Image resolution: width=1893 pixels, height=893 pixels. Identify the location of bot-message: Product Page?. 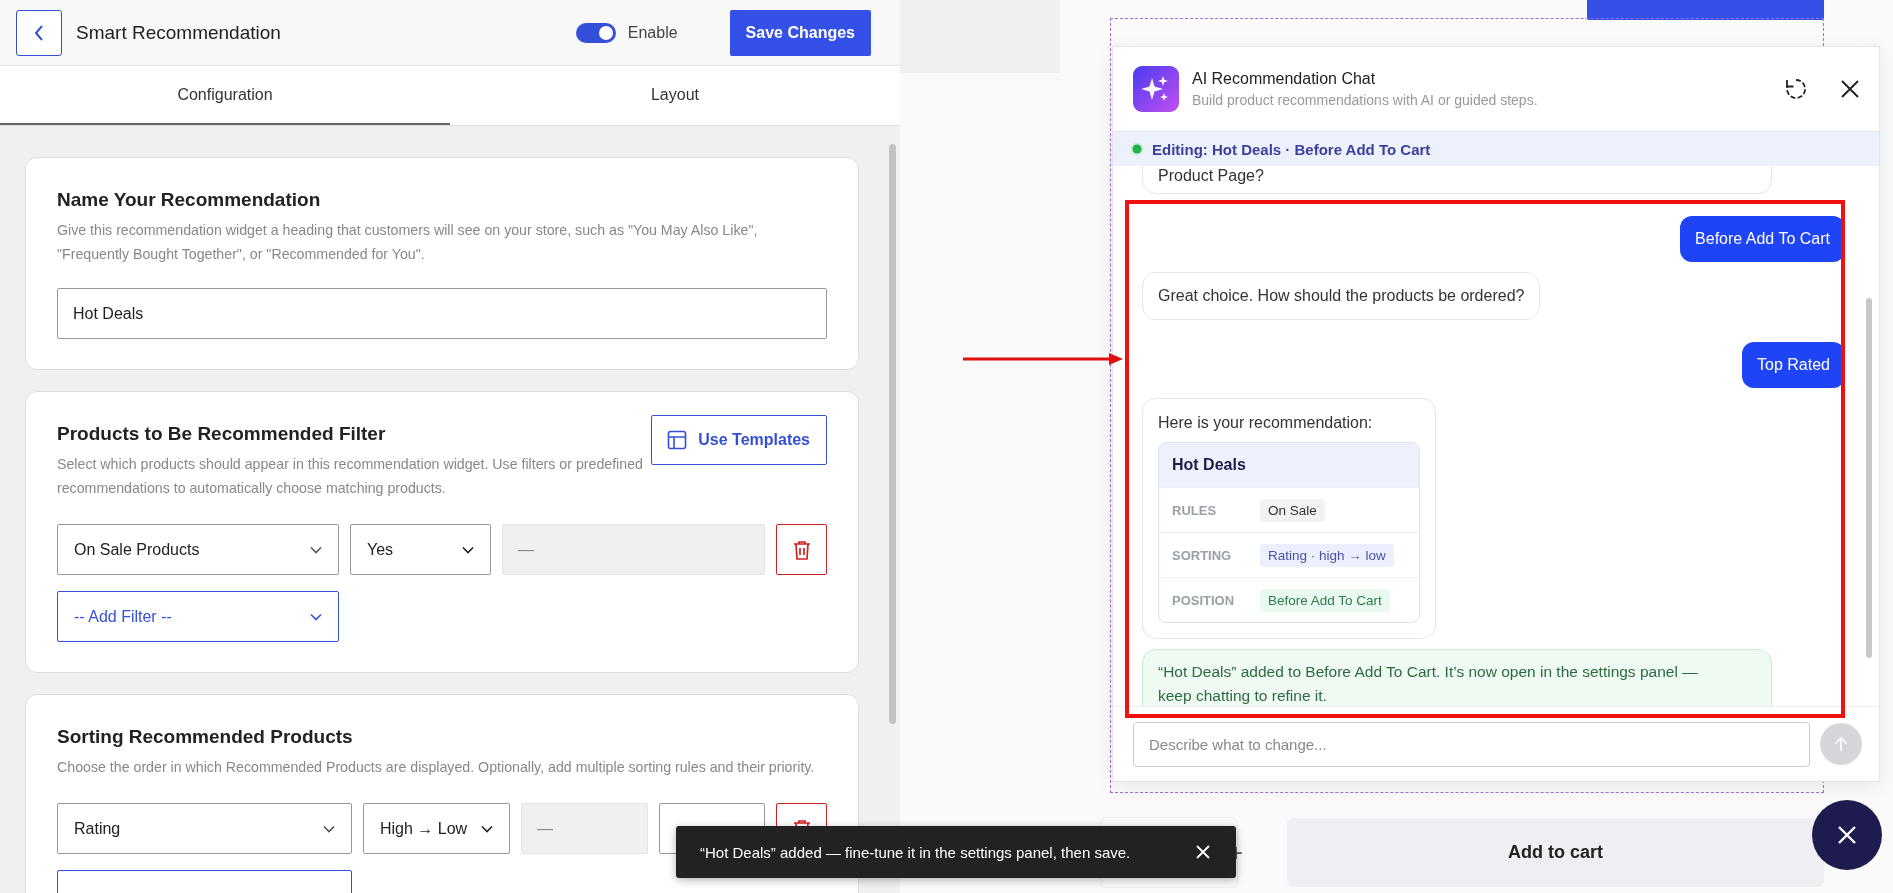
(1457, 180).